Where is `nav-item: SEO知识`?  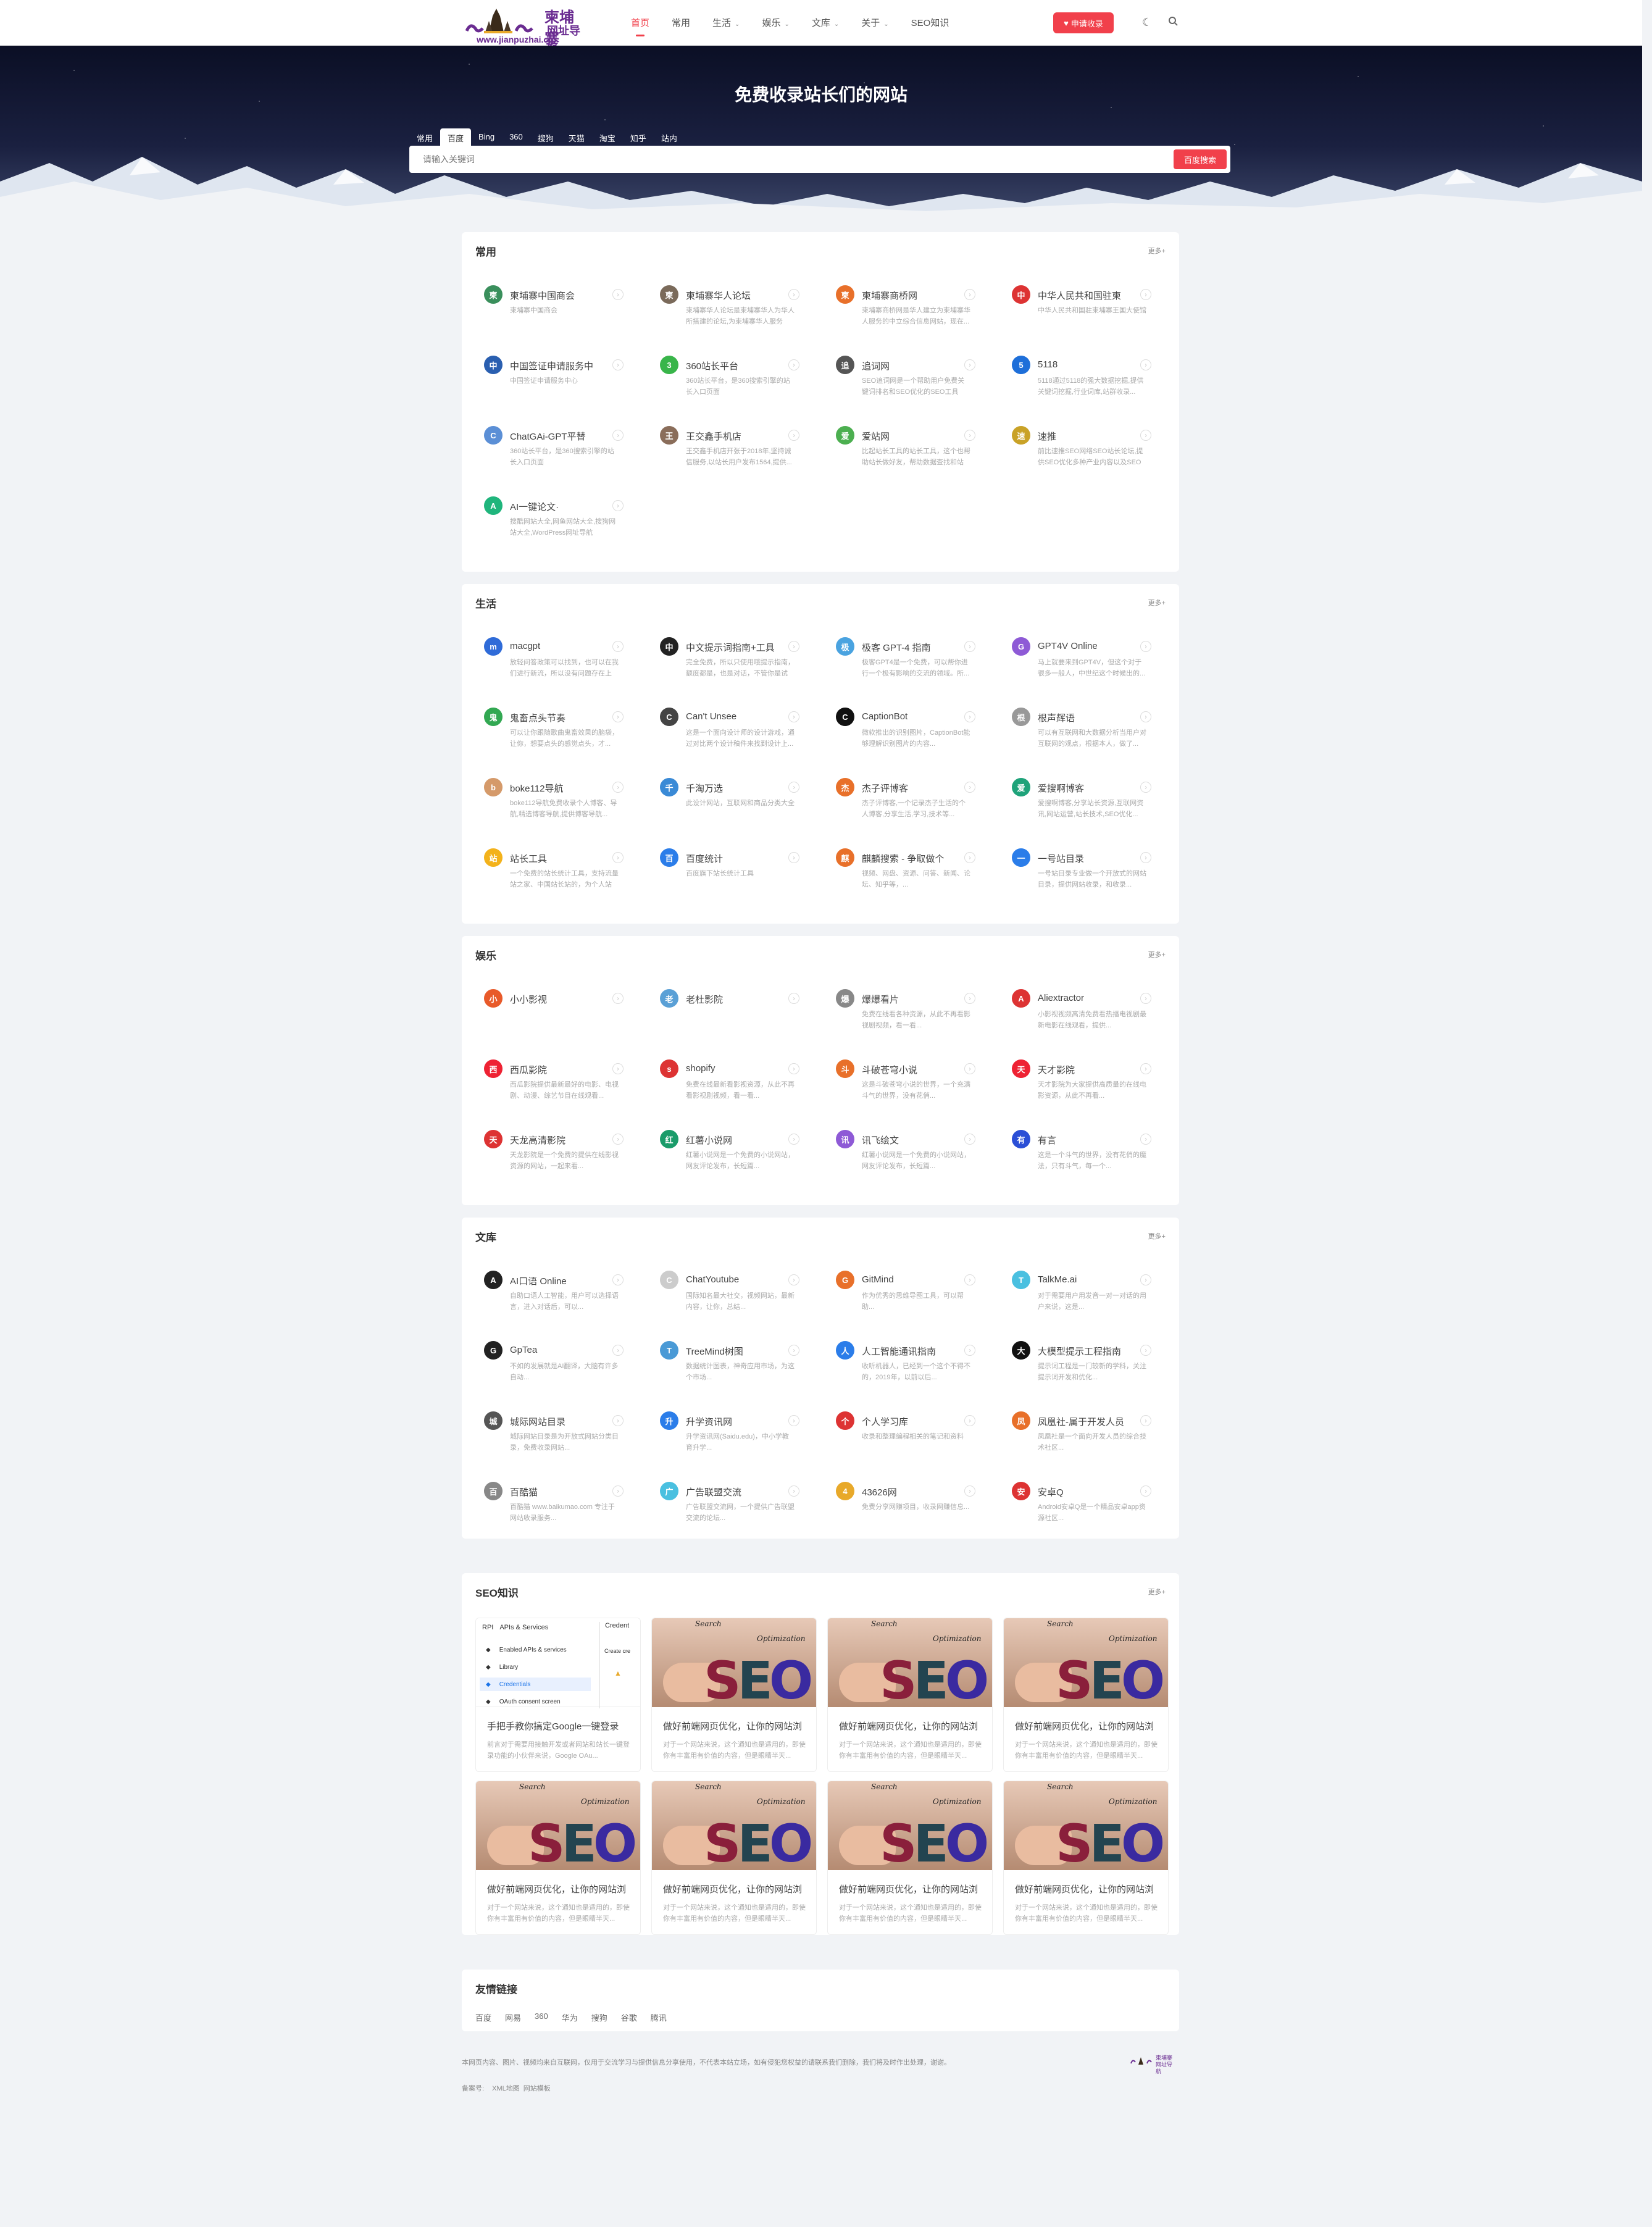
nav-item: SEO知识 is located at coordinates (930, 22).